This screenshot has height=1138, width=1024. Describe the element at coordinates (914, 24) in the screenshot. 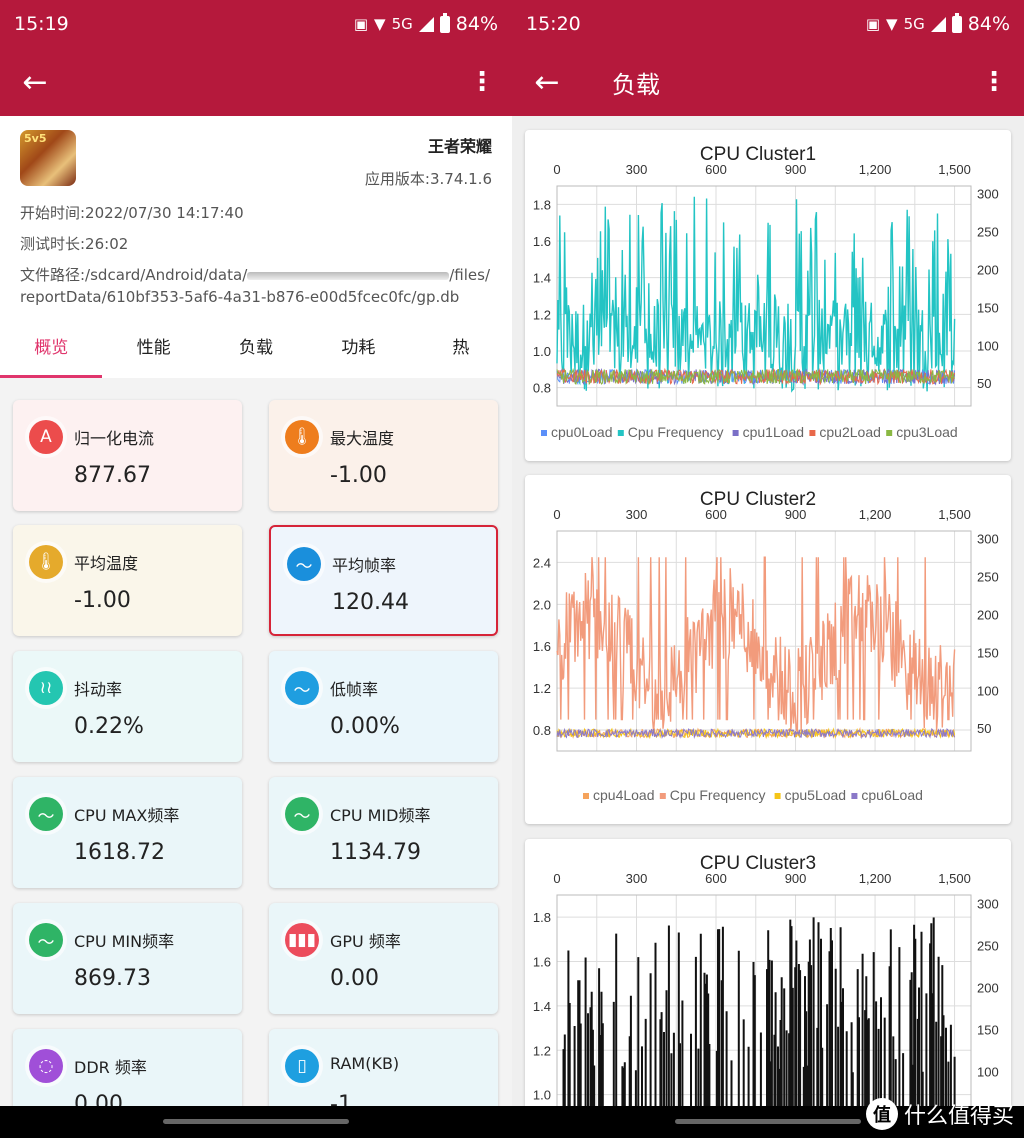

I see `network-type: 5G` at that location.